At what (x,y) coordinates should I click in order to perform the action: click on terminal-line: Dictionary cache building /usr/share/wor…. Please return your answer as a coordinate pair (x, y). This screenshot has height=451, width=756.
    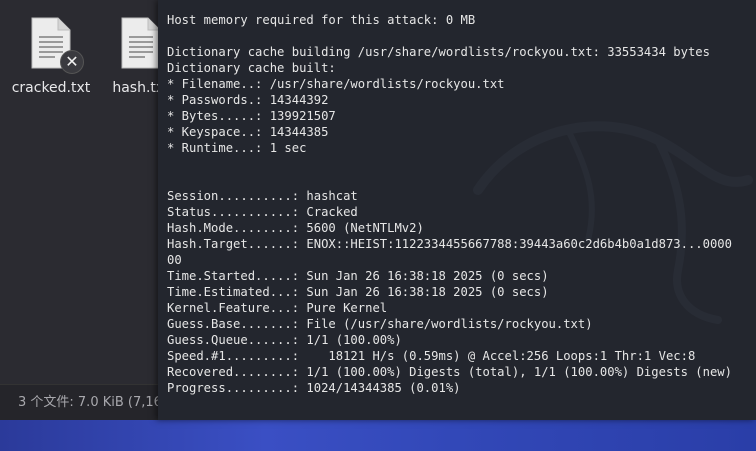
    Looking at the image, I should click on (438, 52).